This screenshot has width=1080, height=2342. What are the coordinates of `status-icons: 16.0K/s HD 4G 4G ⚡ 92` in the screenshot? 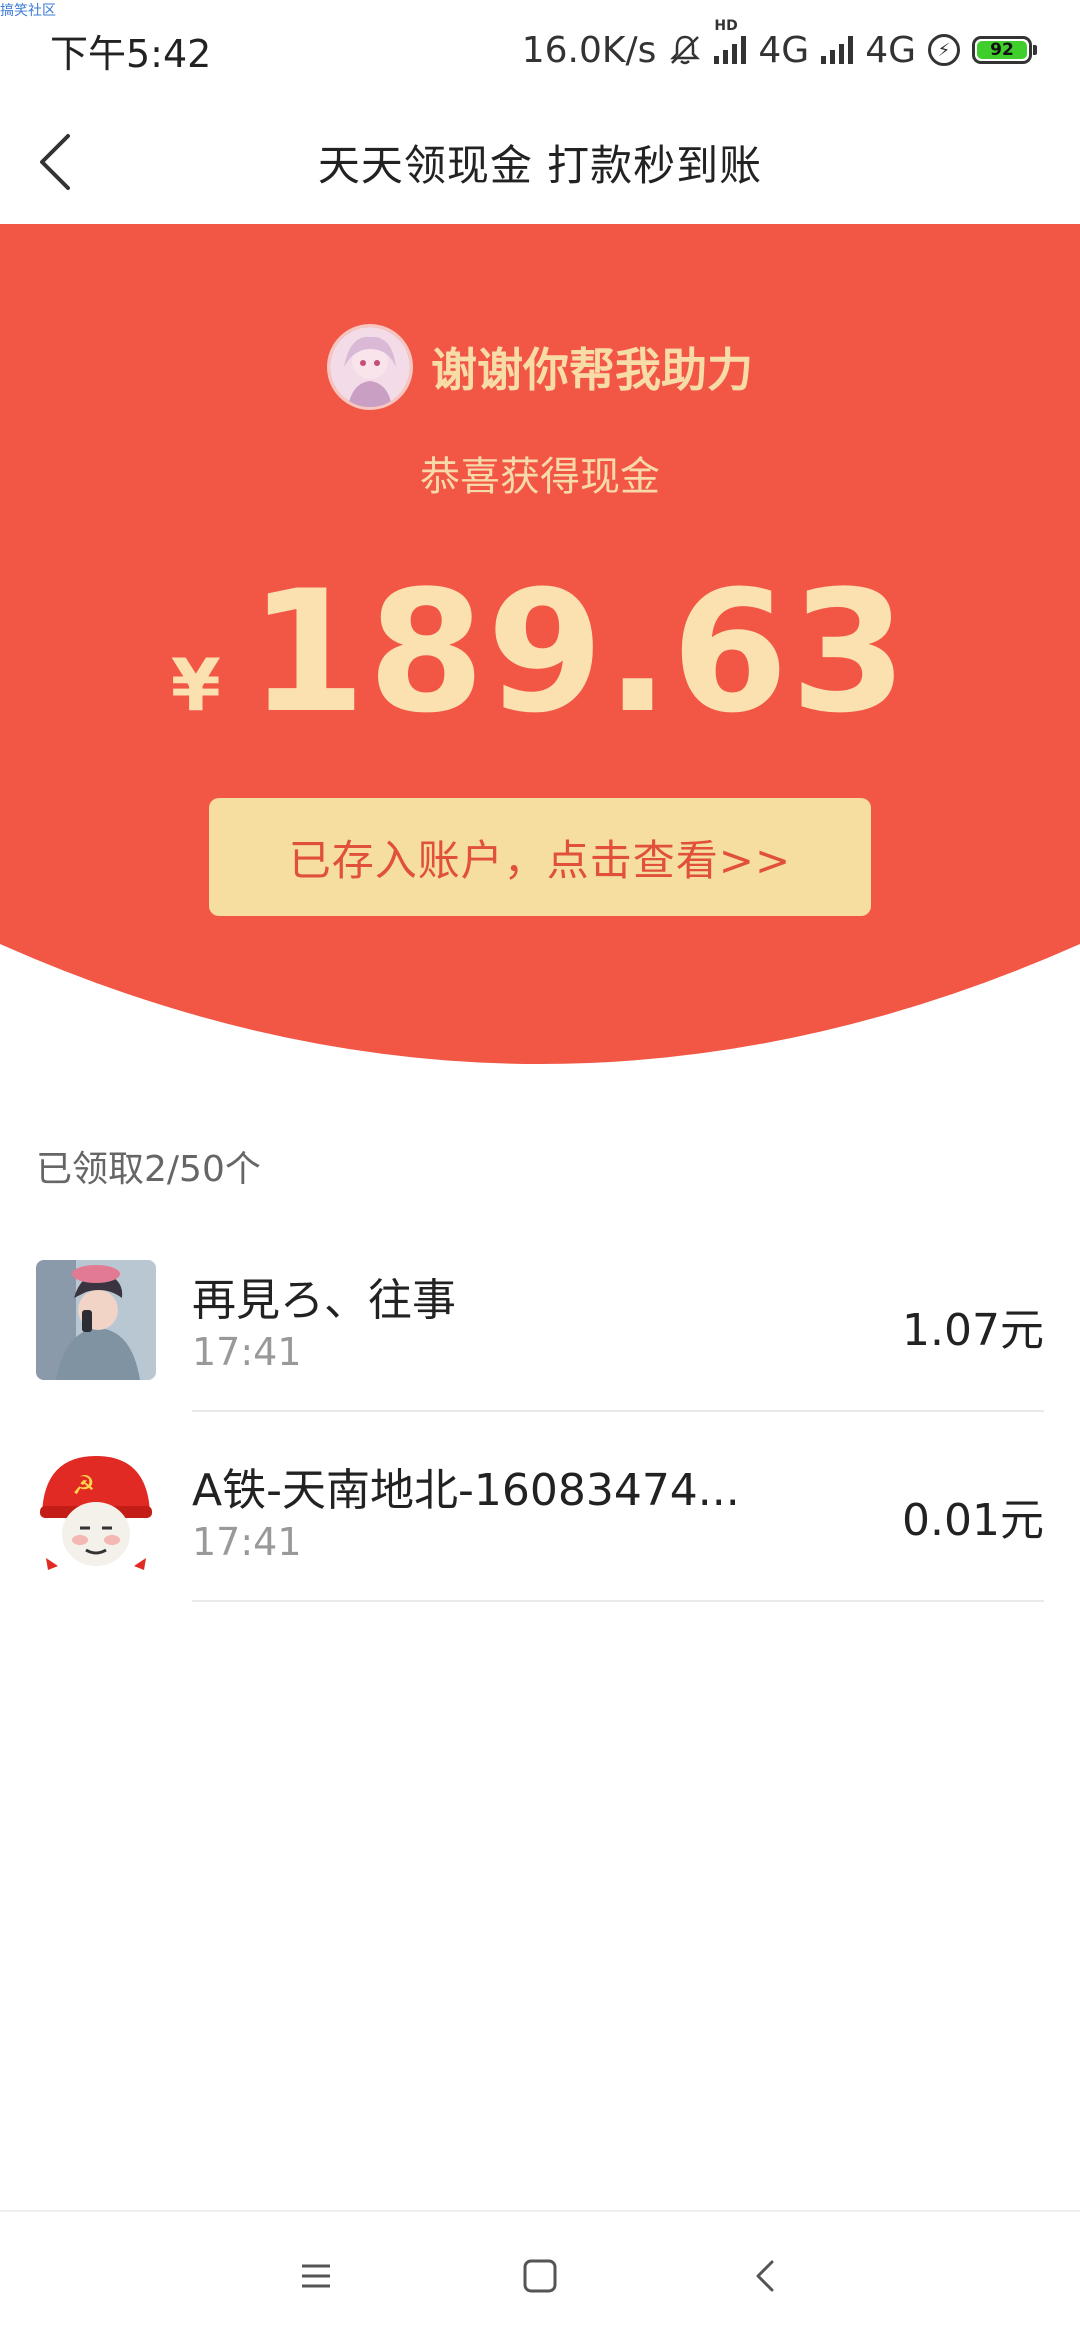 It's located at (779, 44).